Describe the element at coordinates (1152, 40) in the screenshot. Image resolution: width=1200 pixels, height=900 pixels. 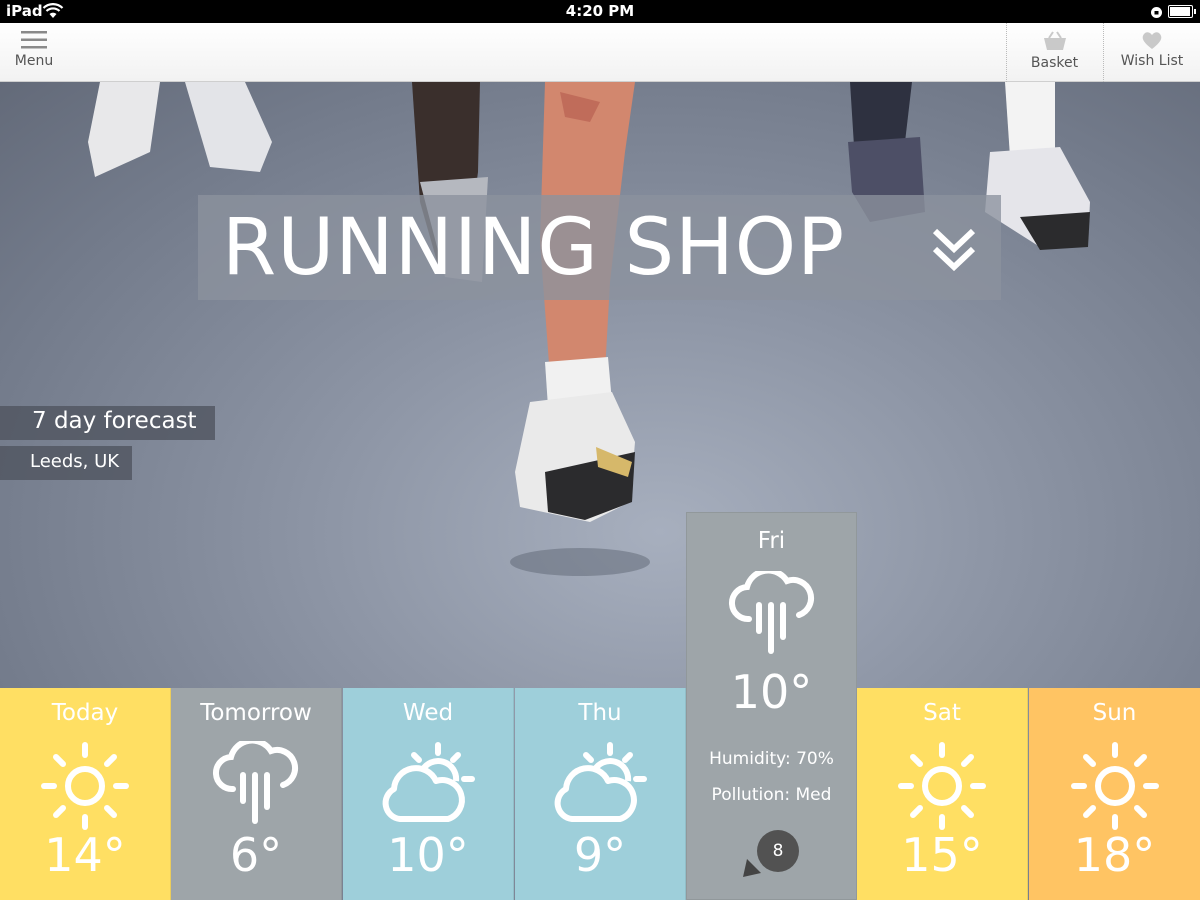
I see `heart-icon` at that location.